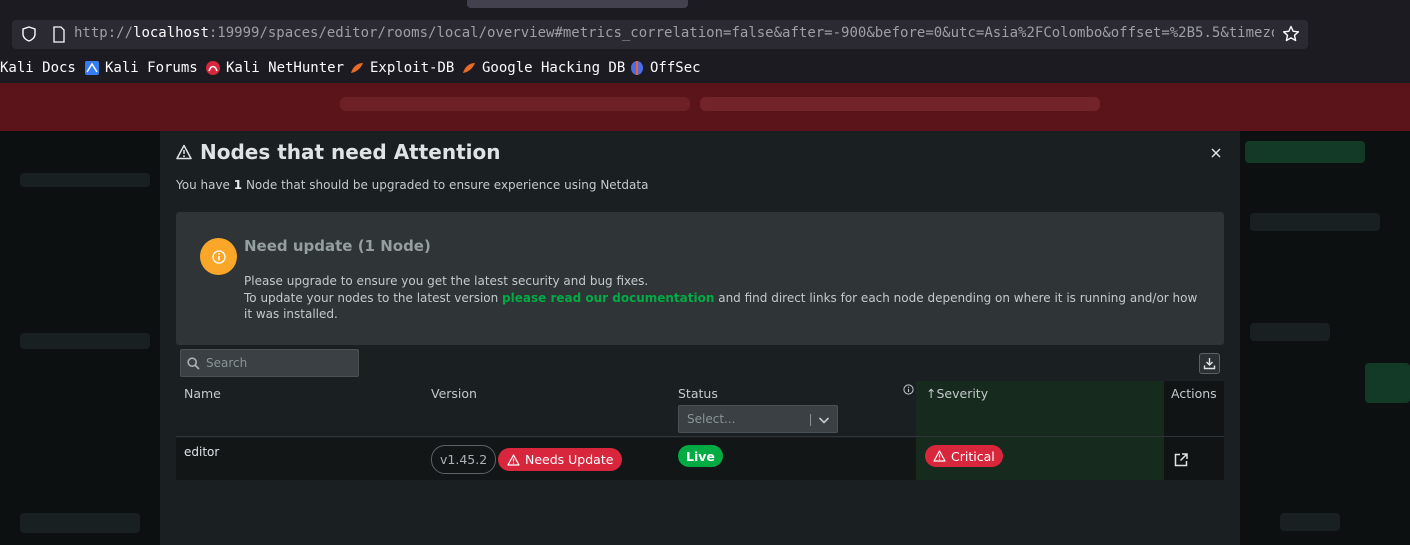 The image size is (1410, 545). Describe the element at coordinates (412, 68) in the screenshot. I see `bookmark-label: Exploit-DB` at that location.